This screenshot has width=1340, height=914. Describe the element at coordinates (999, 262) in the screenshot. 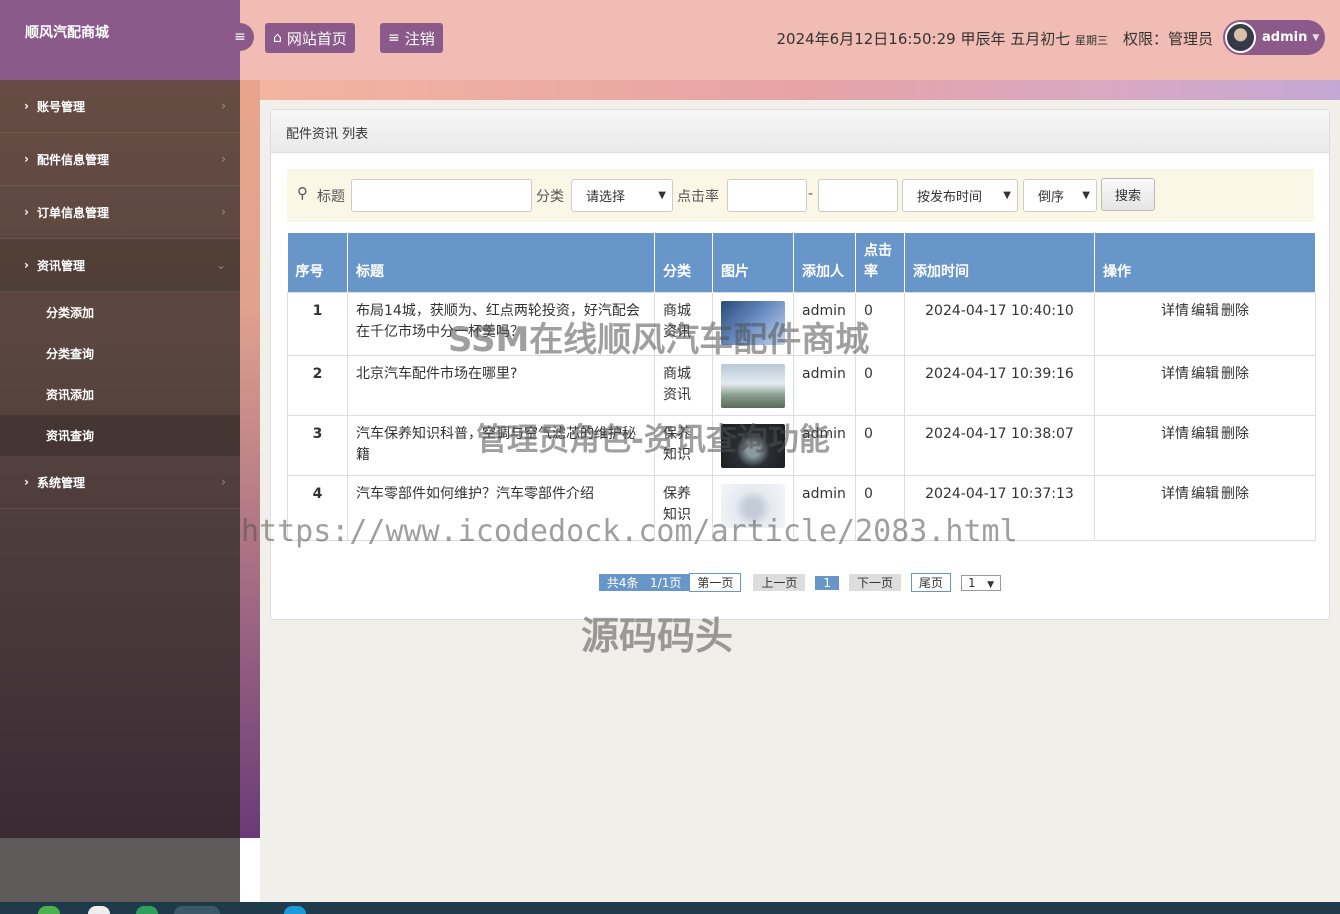

I see `column-header: 添加时间` at that location.